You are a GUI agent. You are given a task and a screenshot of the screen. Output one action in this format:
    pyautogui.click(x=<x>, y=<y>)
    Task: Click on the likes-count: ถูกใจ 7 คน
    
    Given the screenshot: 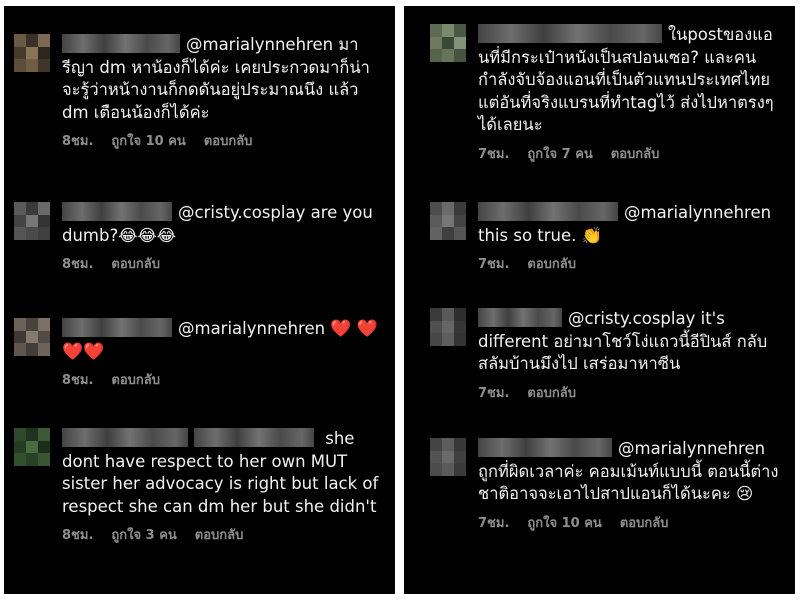 What is the action you would take?
    pyautogui.click(x=559, y=153)
    